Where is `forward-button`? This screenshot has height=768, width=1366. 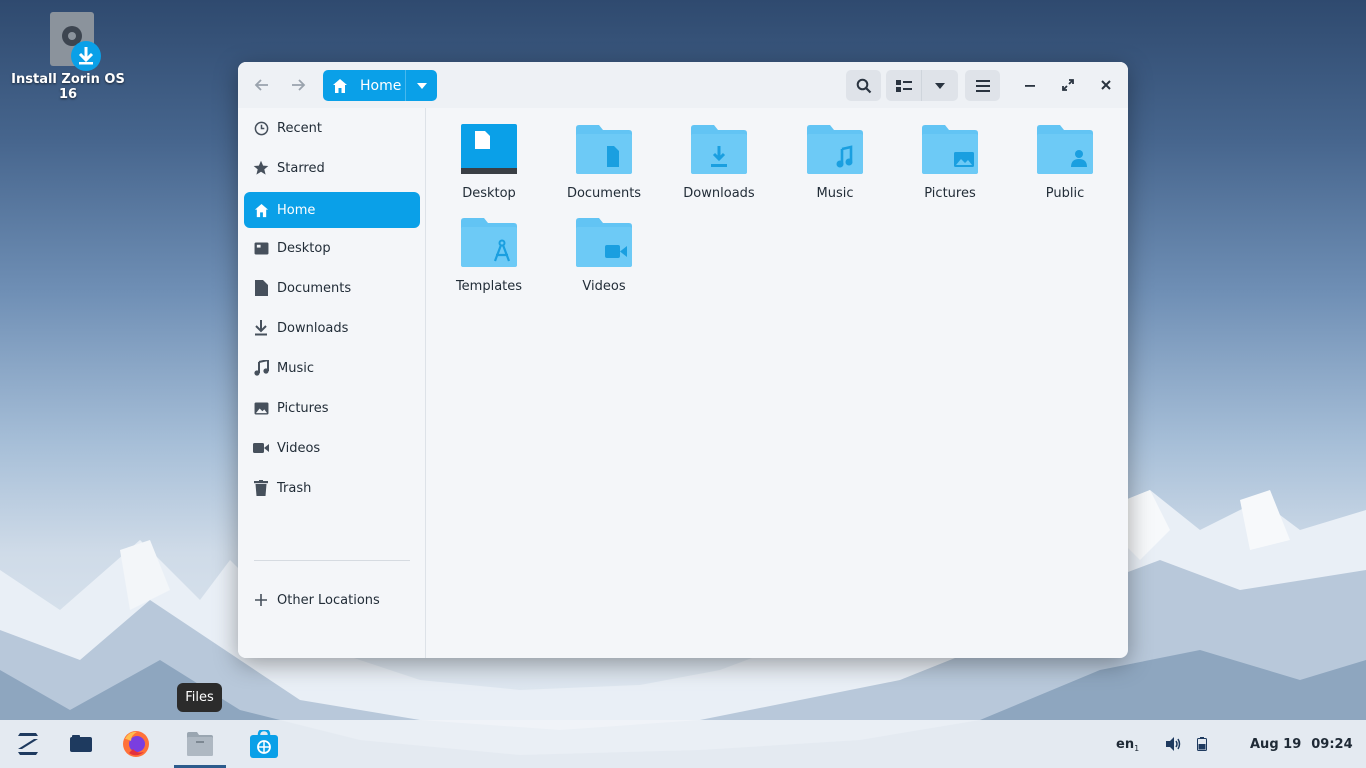
forward-button is located at coordinates (298, 85).